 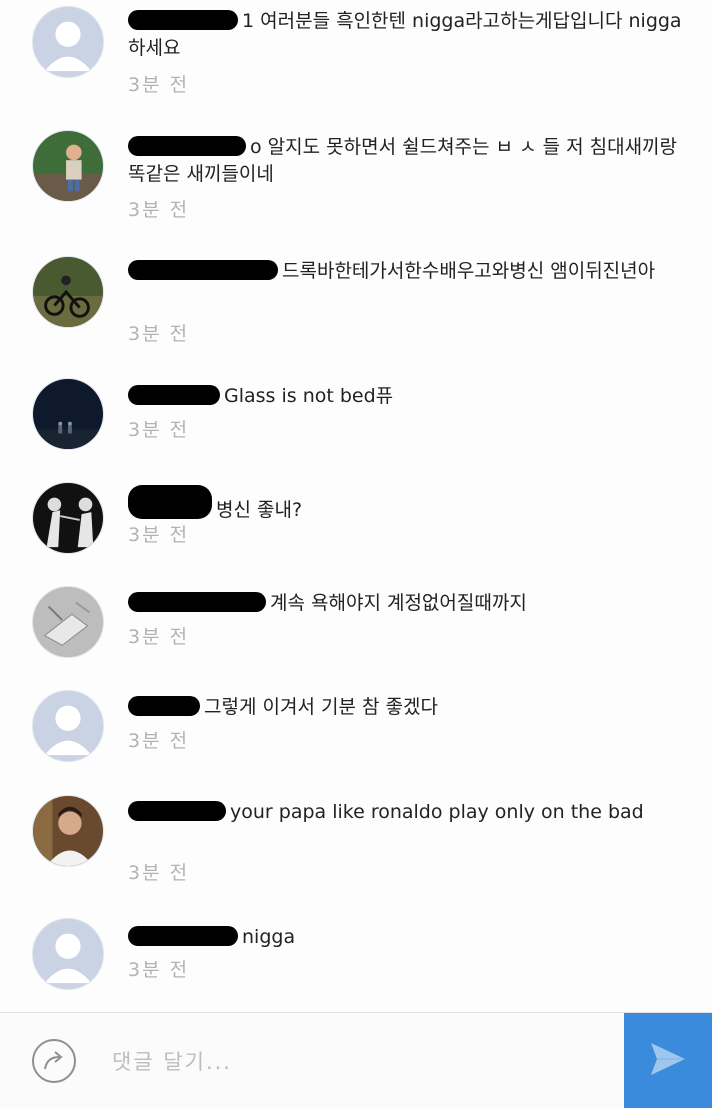 I want to click on comment-input, so click(x=357, y=1061).